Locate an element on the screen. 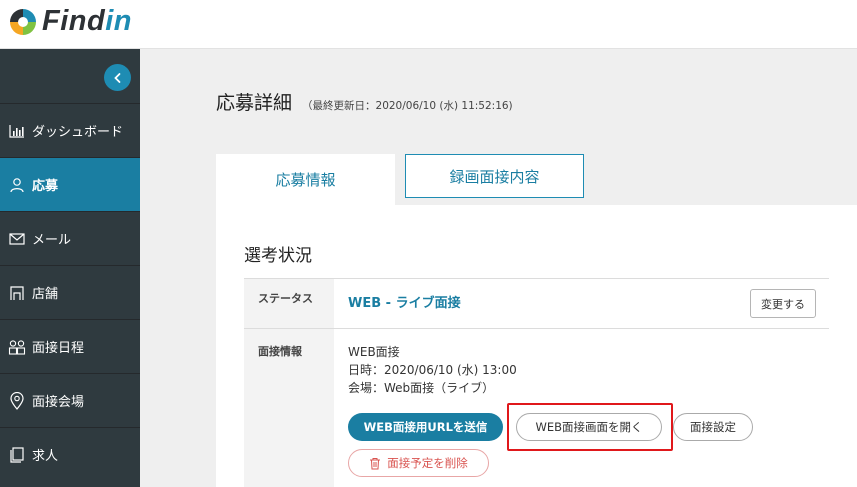 This screenshot has width=857, height=487. interview-type: WEB面接 is located at coordinates (374, 352).